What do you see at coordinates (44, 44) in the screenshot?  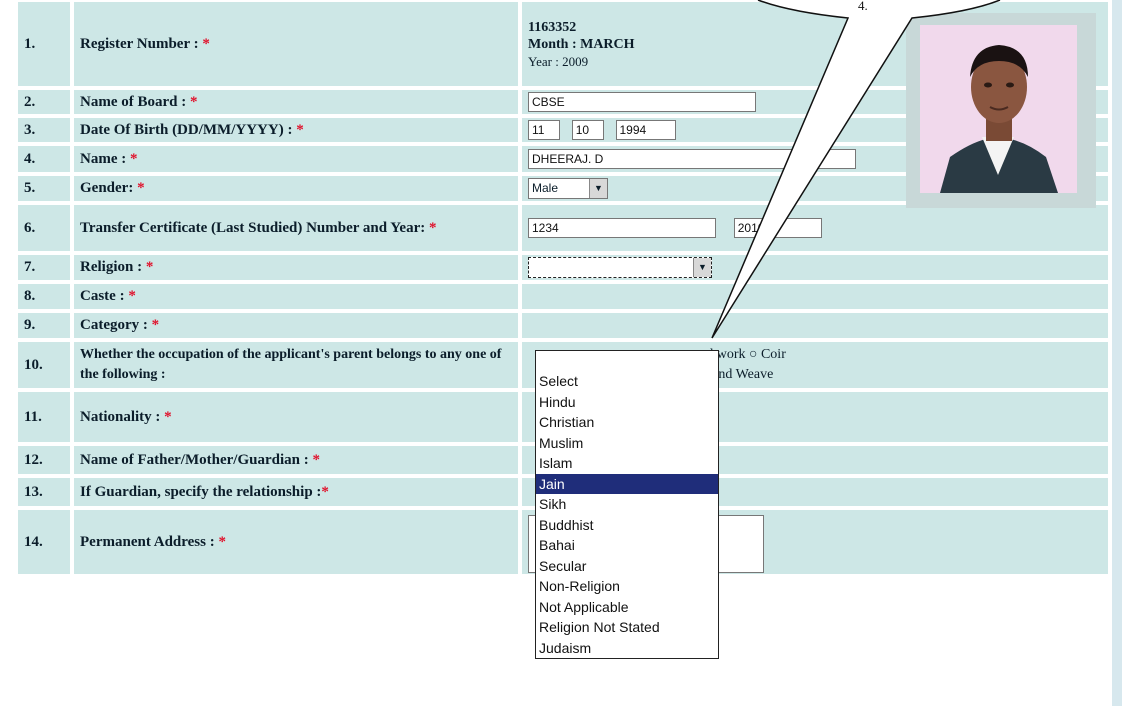 I see `row-number: 1.` at bounding box center [44, 44].